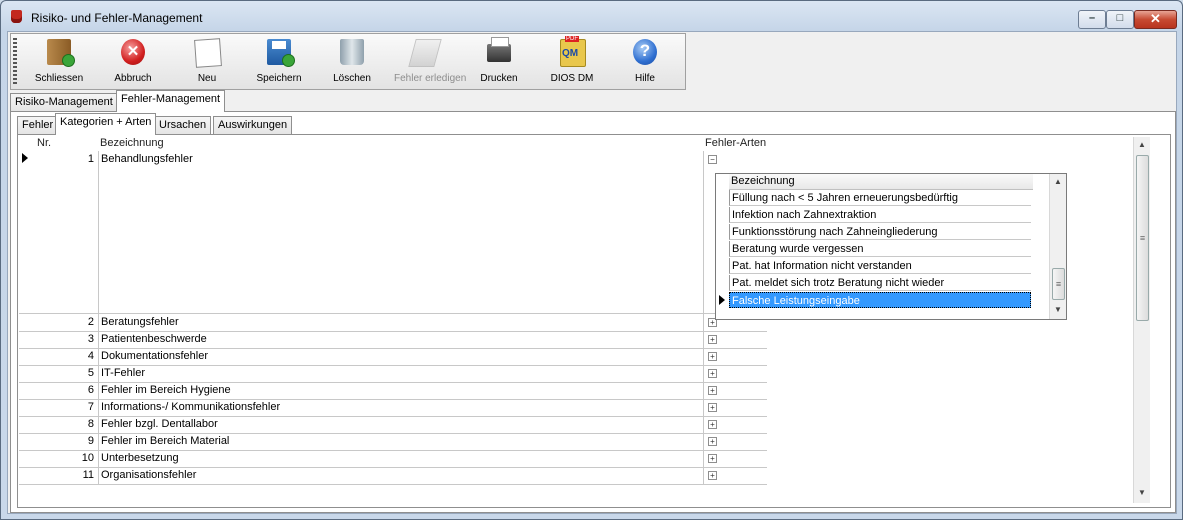 The image size is (1183, 520). Describe the element at coordinates (1057, 246) in the screenshot. I see `subgrid-scrollbar: ▲ ≡ ▼` at that location.